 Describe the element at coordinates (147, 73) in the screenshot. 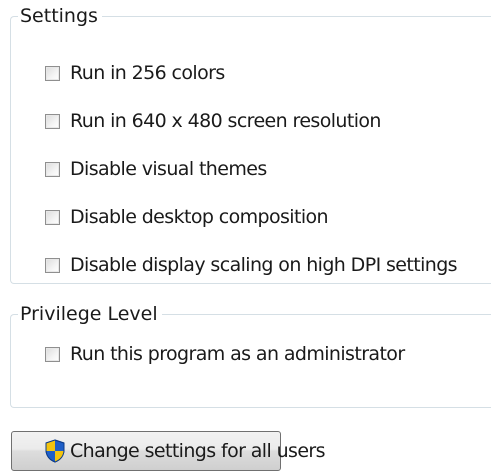

I see `checkbox-label: Run in 256 colors` at that location.